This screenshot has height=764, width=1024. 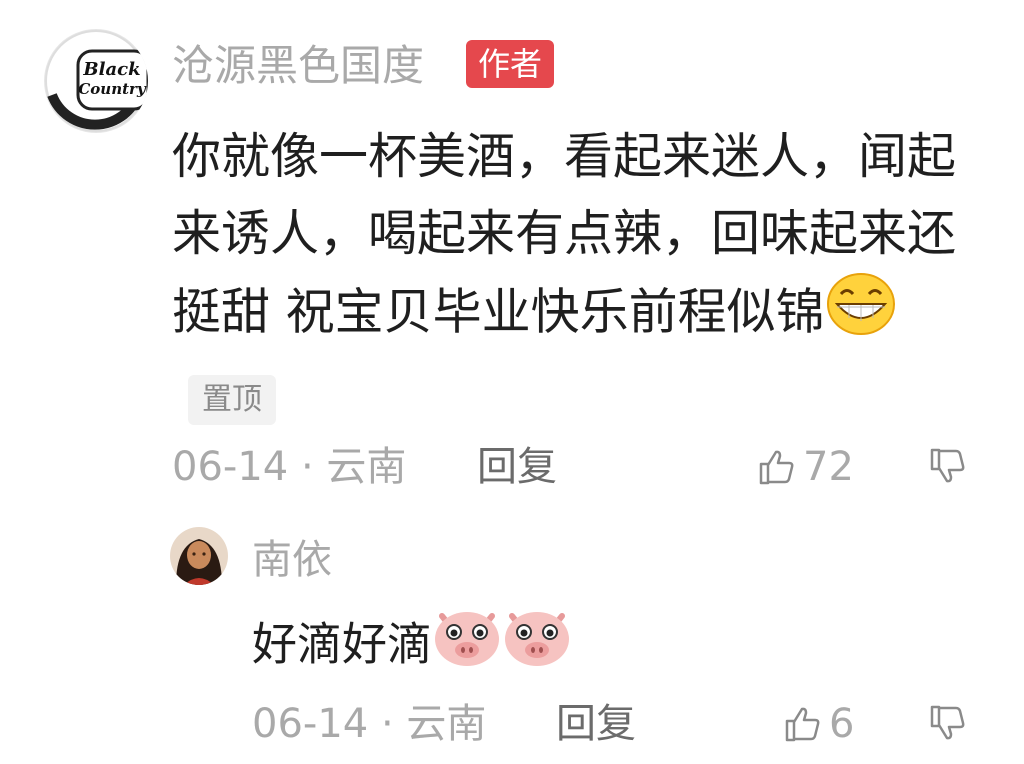 I want to click on like-count: 72, so click(x=828, y=467).